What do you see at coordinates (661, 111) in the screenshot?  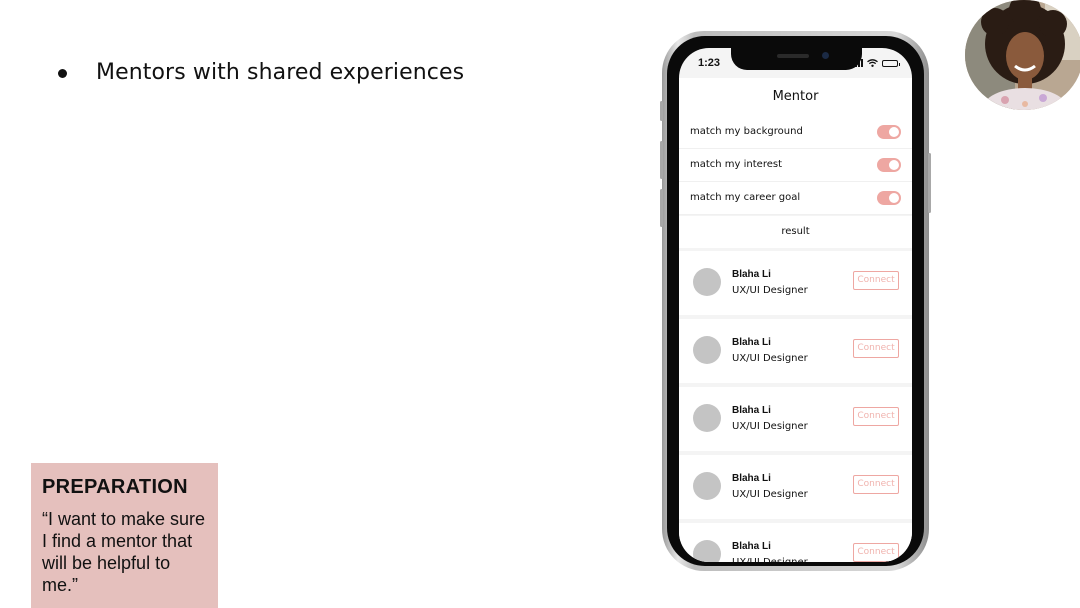 I see `mute-switch` at bounding box center [661, 111].